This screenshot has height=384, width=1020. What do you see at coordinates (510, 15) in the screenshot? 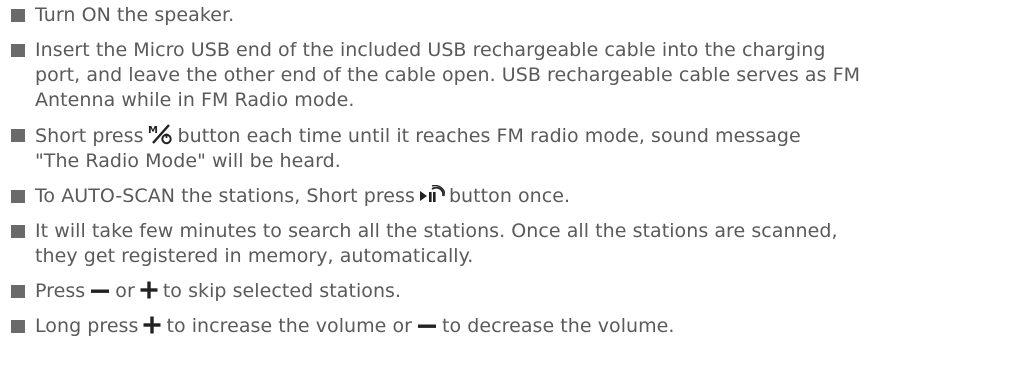
I see `instruction-item-1: Turn ON the speaker.` at bounding box center [510, 15].